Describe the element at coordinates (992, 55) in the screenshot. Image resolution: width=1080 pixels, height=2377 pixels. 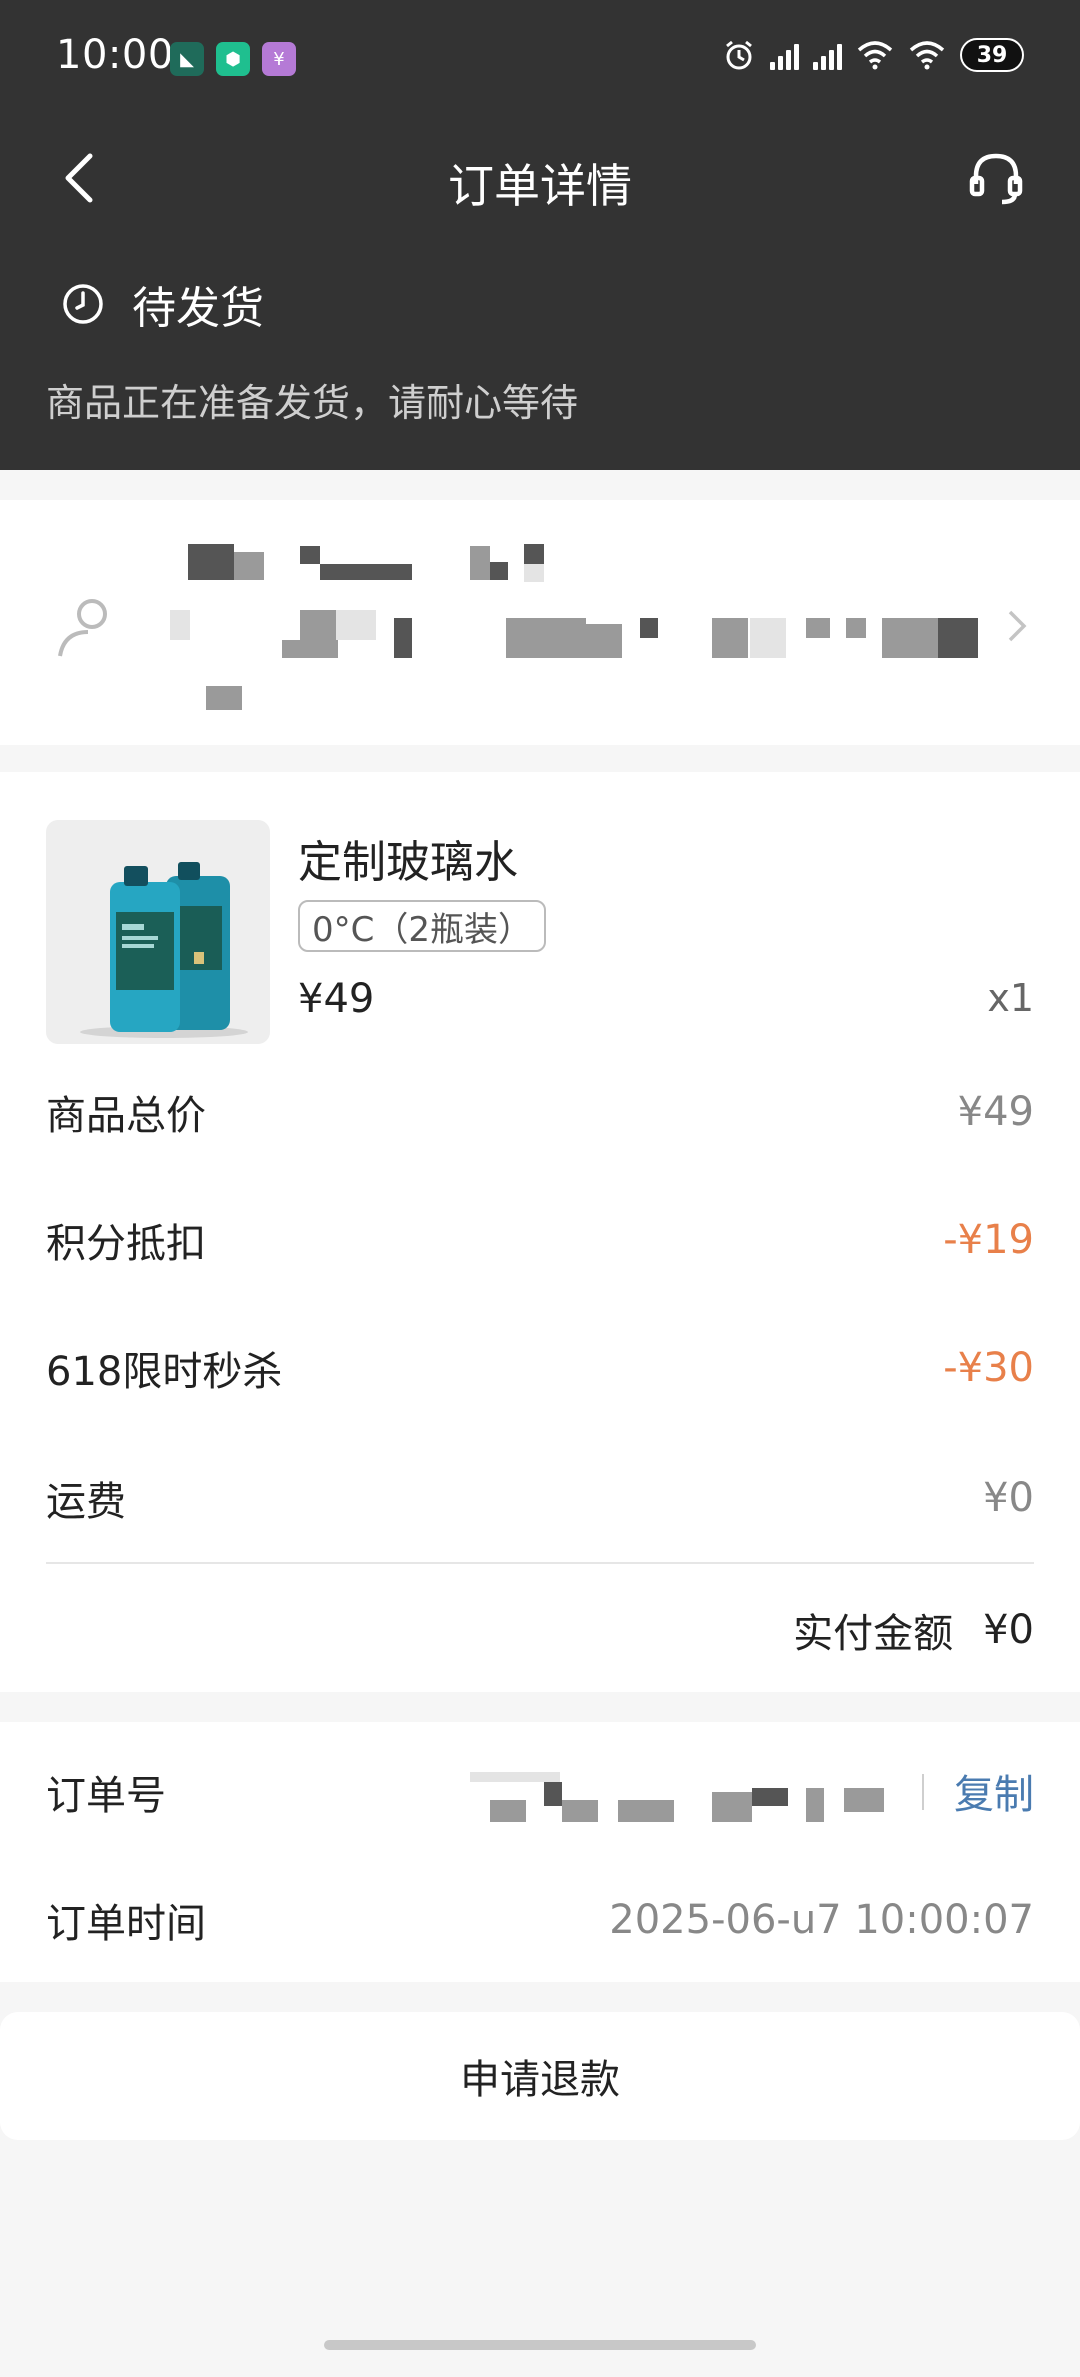
I see `battery-indicator: 39` at that location.